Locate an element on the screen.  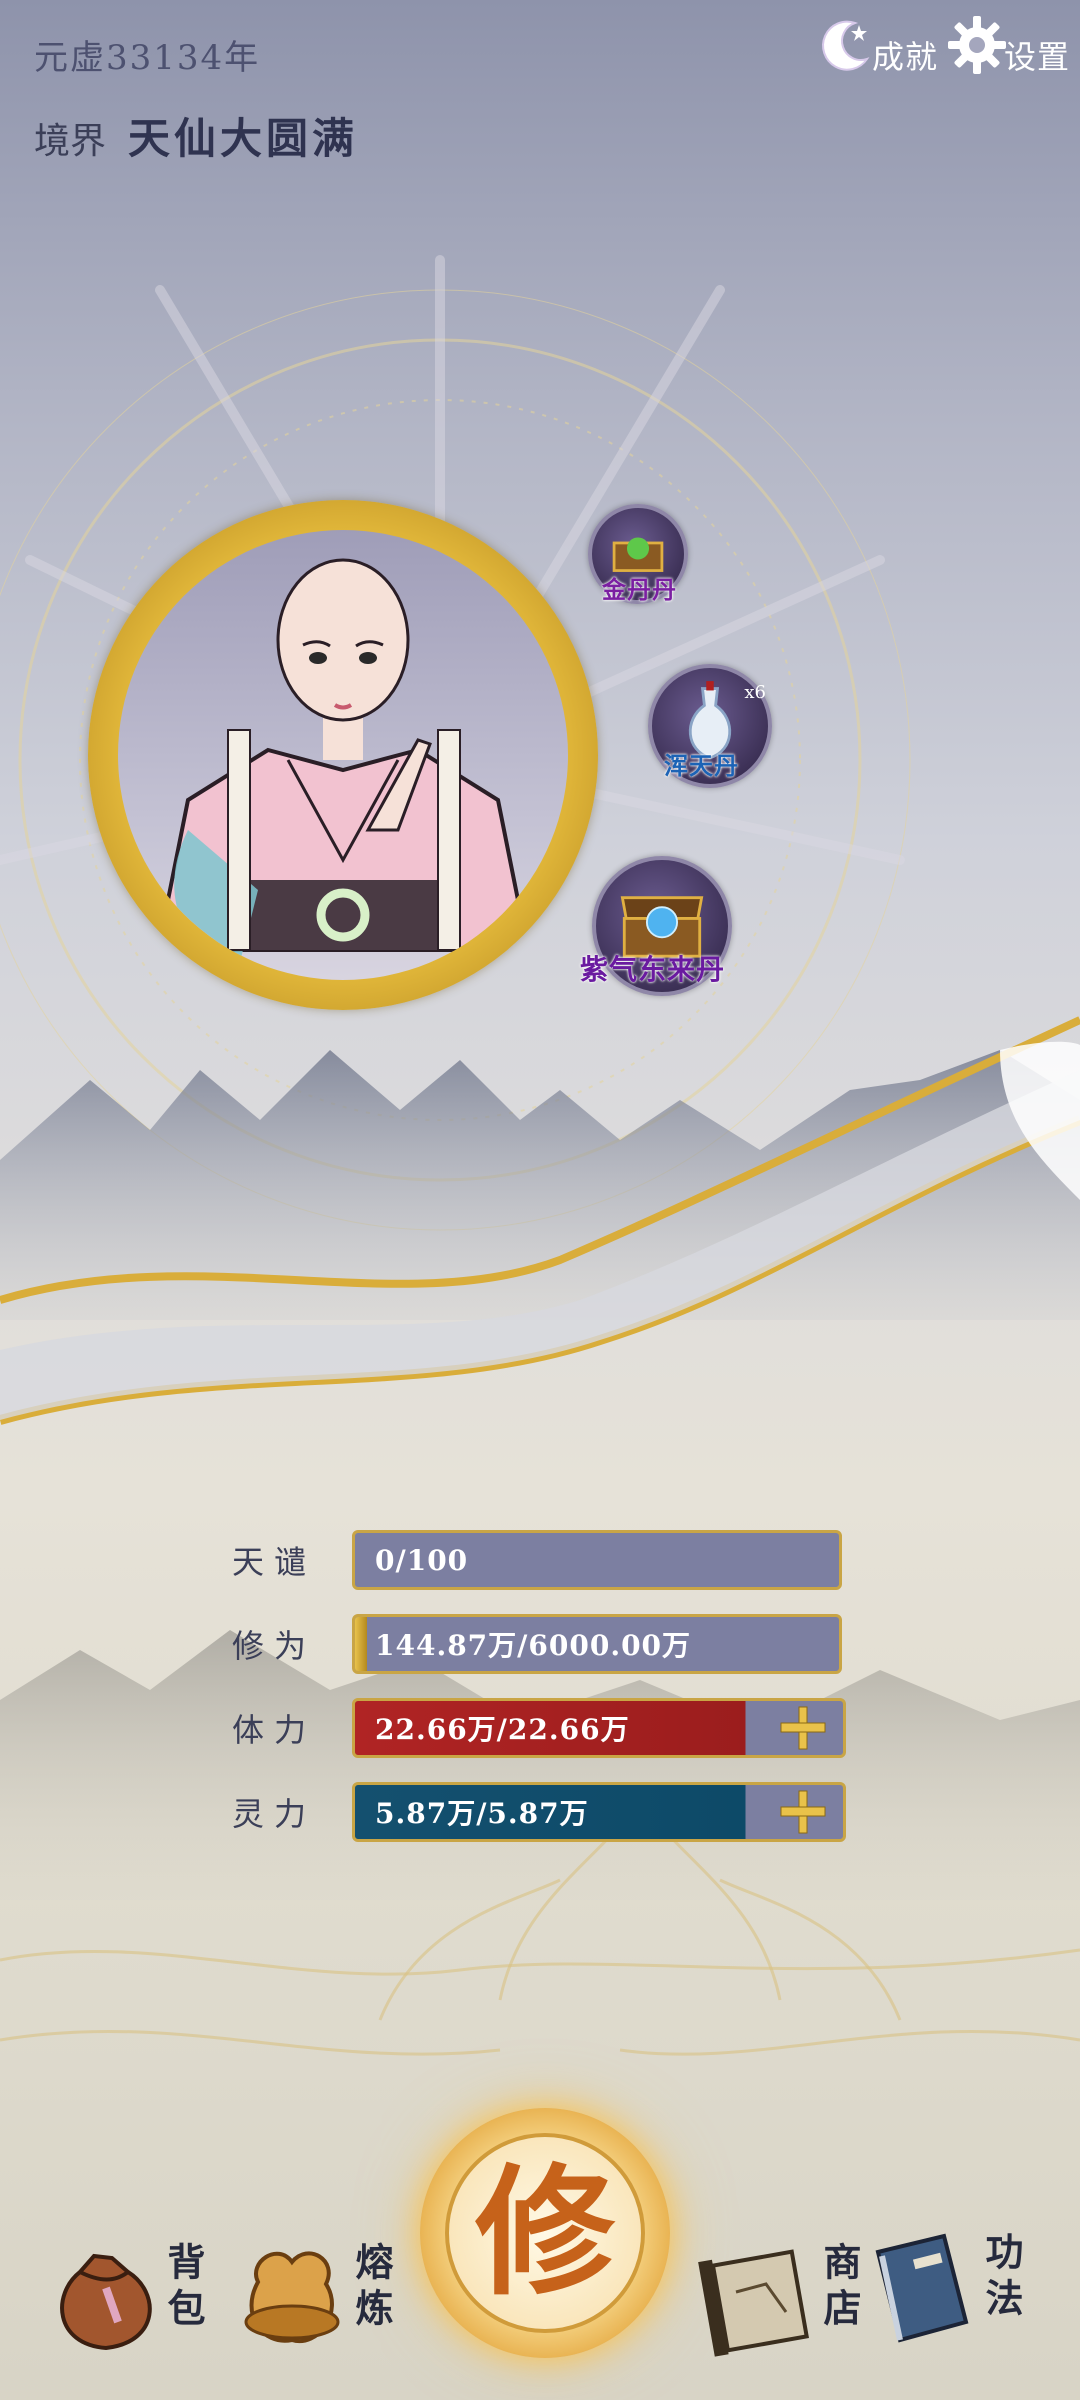
stat-bar: 22.66万/22.66万 is located at coordinates (599, 1728).